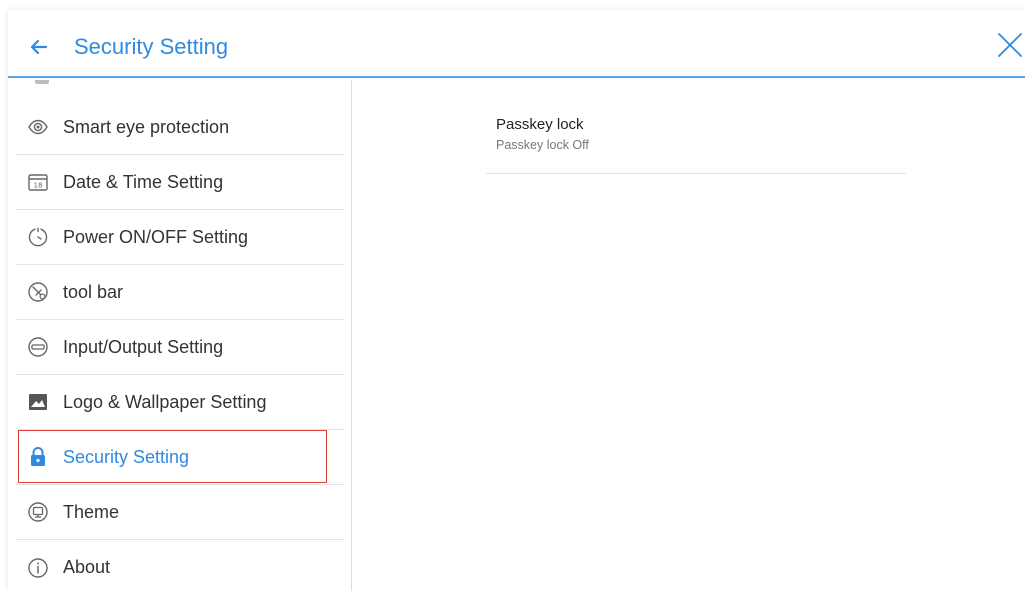 The width and height of the screenshot is (1025, 591). What do you see at coordinates (38, 347) in the screenshot?
I see `input-output-icon` at bounding box center [38, 347].